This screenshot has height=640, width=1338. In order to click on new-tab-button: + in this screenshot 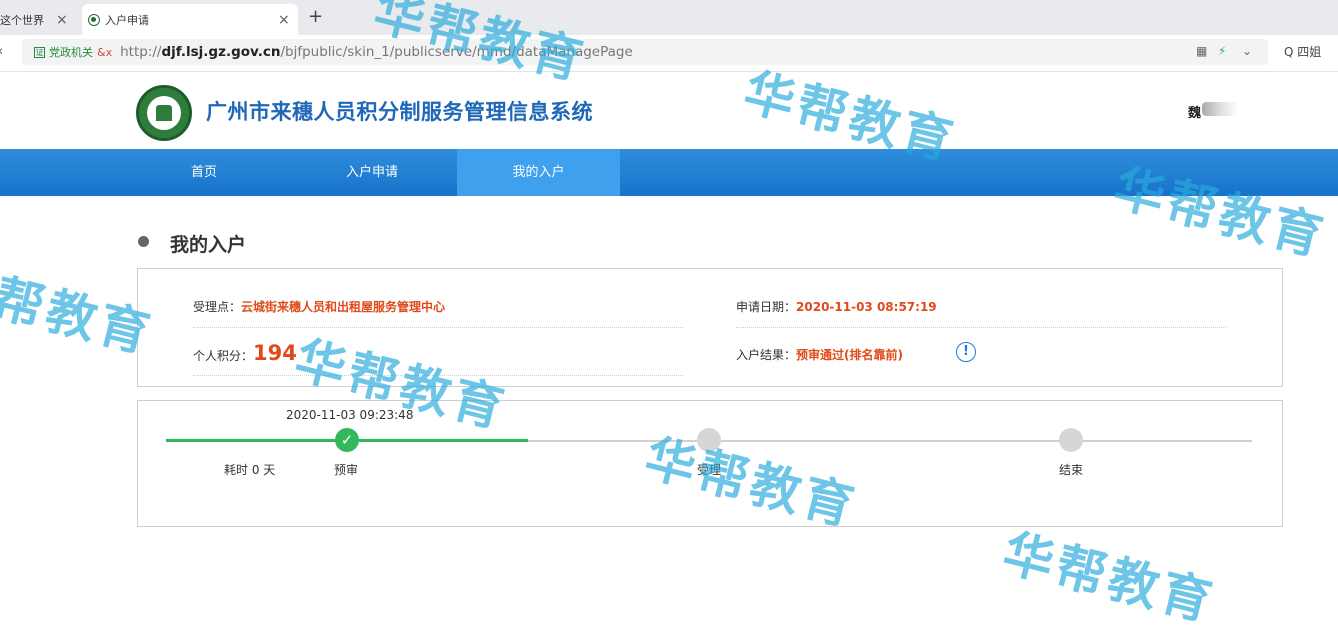, I will do `click(315, 16)`.